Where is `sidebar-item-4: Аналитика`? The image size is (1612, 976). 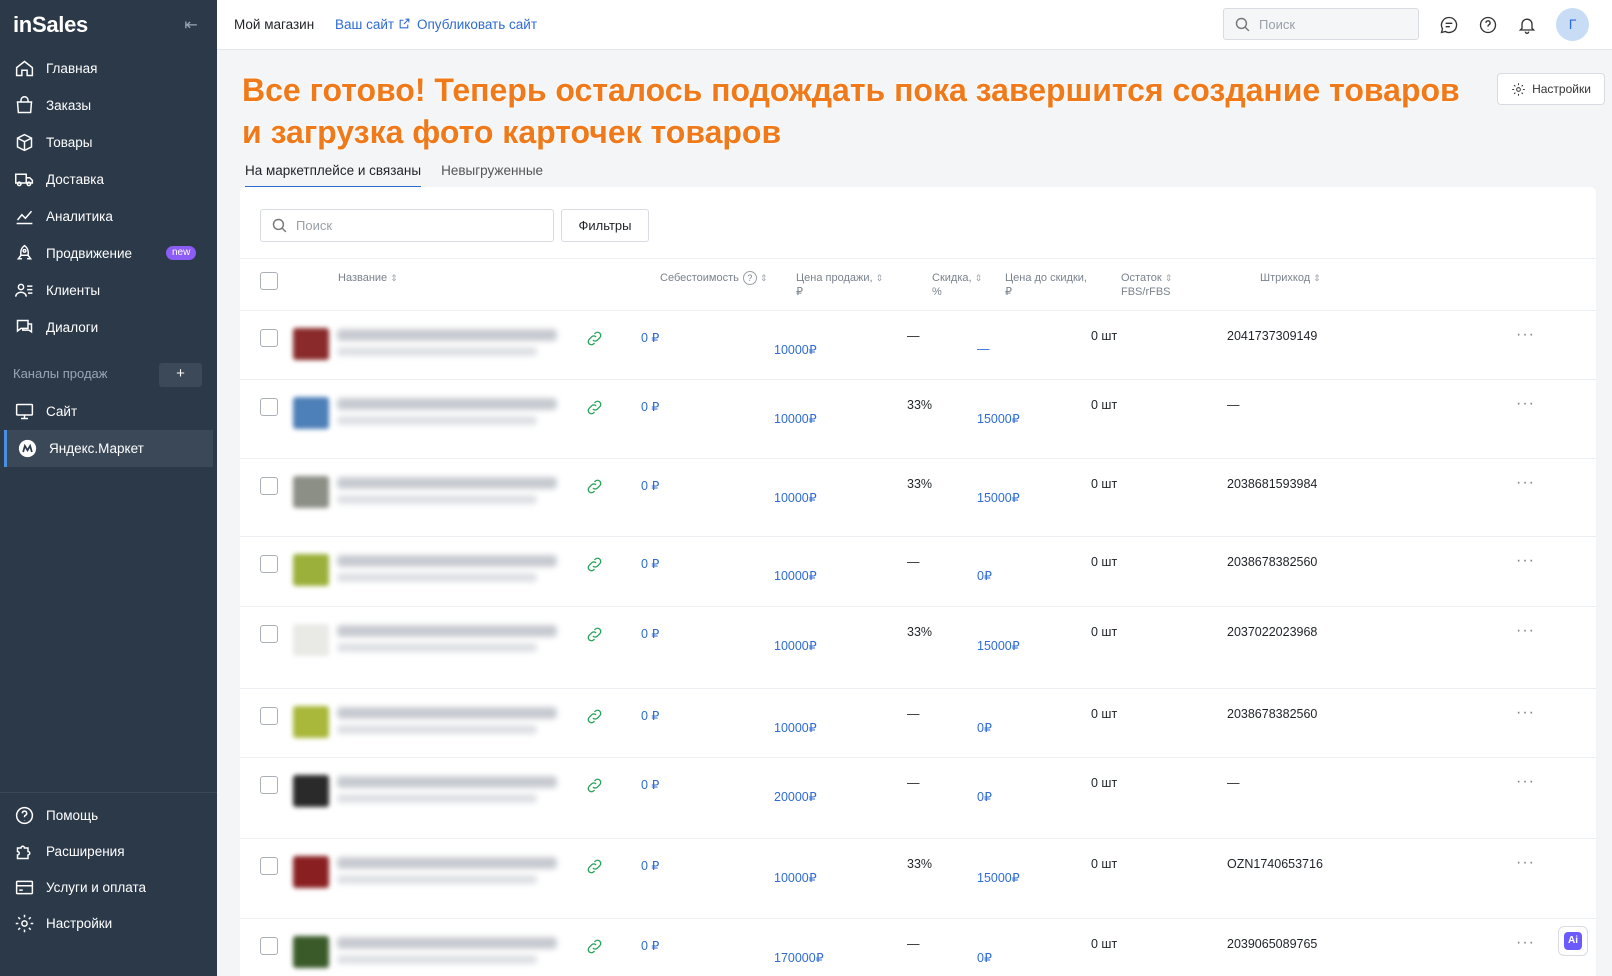 sidebar-item-4: Аналитика is located at coordinates (108, 216).